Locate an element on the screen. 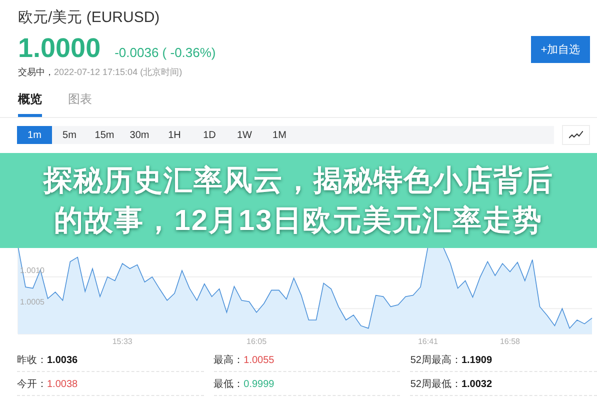  stat-item: 52周最低：1.0032 is located at coordinates (503, 384).